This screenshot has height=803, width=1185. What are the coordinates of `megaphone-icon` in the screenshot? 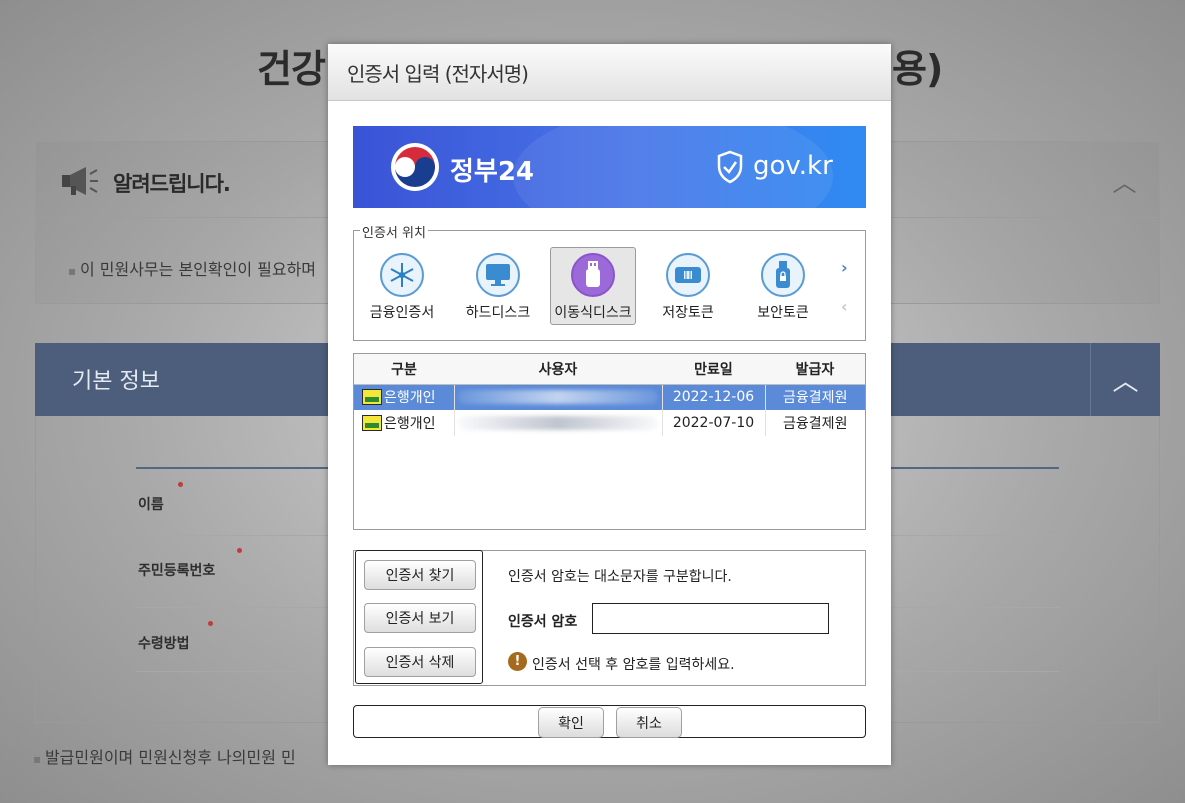 It's located at (80, 181).